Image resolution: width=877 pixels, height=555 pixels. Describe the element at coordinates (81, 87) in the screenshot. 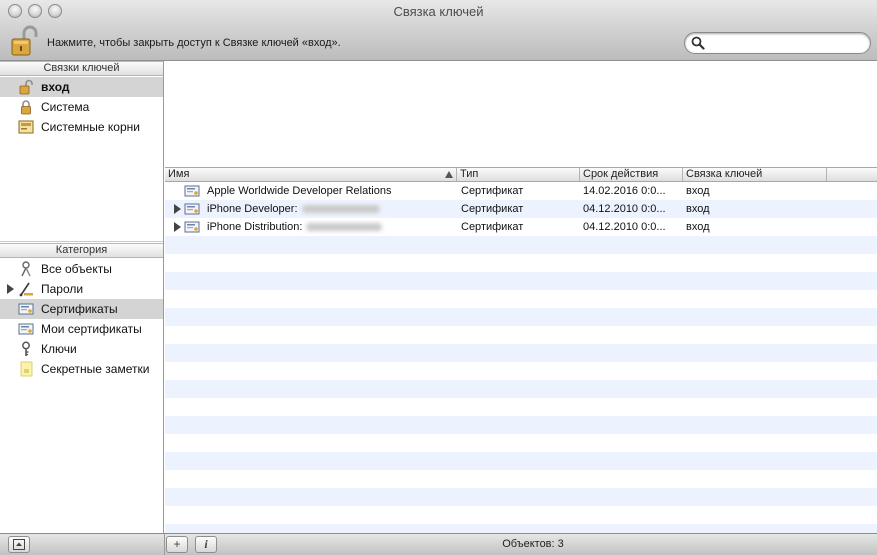

I see `sidebar-item-login: вход` at that location.